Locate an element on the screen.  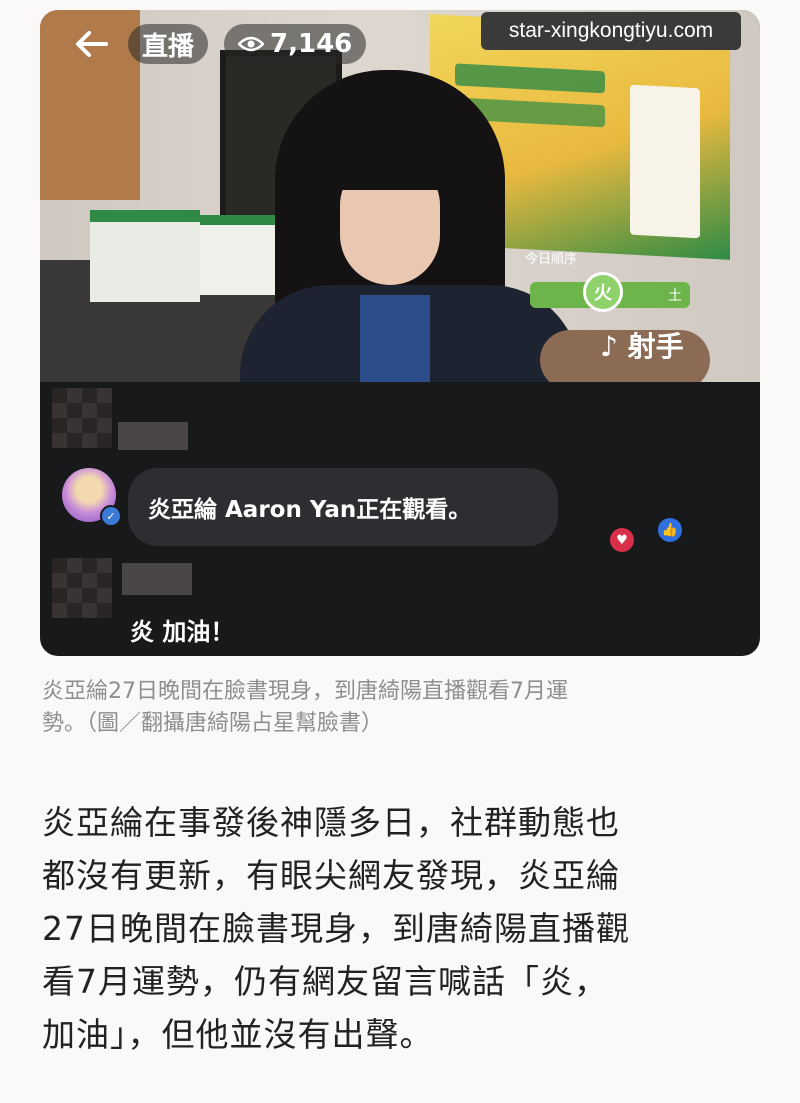
verified-icon: ✓ is located at coordinates (111, 516).